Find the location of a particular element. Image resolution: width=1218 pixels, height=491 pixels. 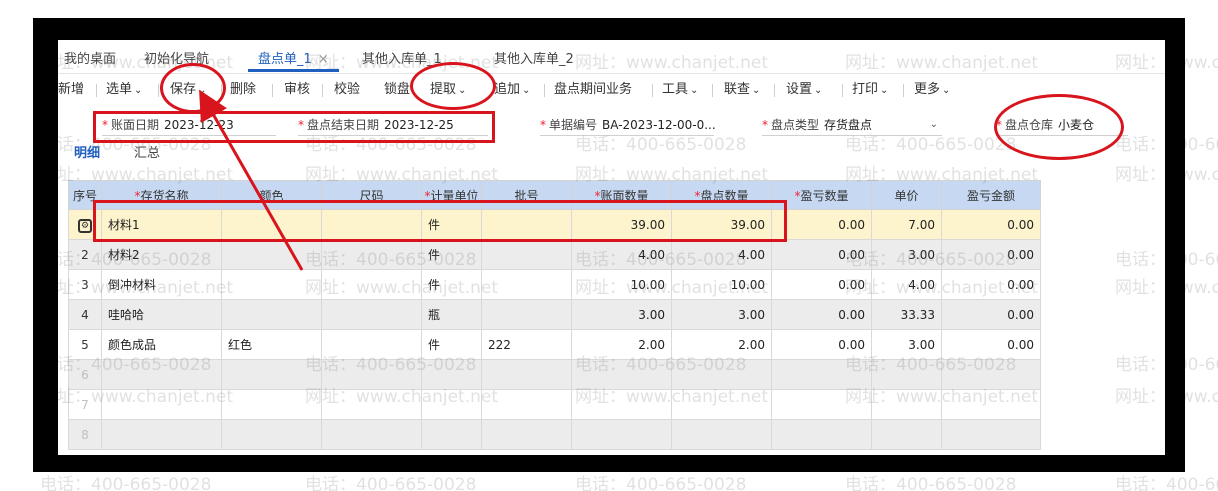

cell-count-qty: 3.00 is located at coordinates (721, 314).